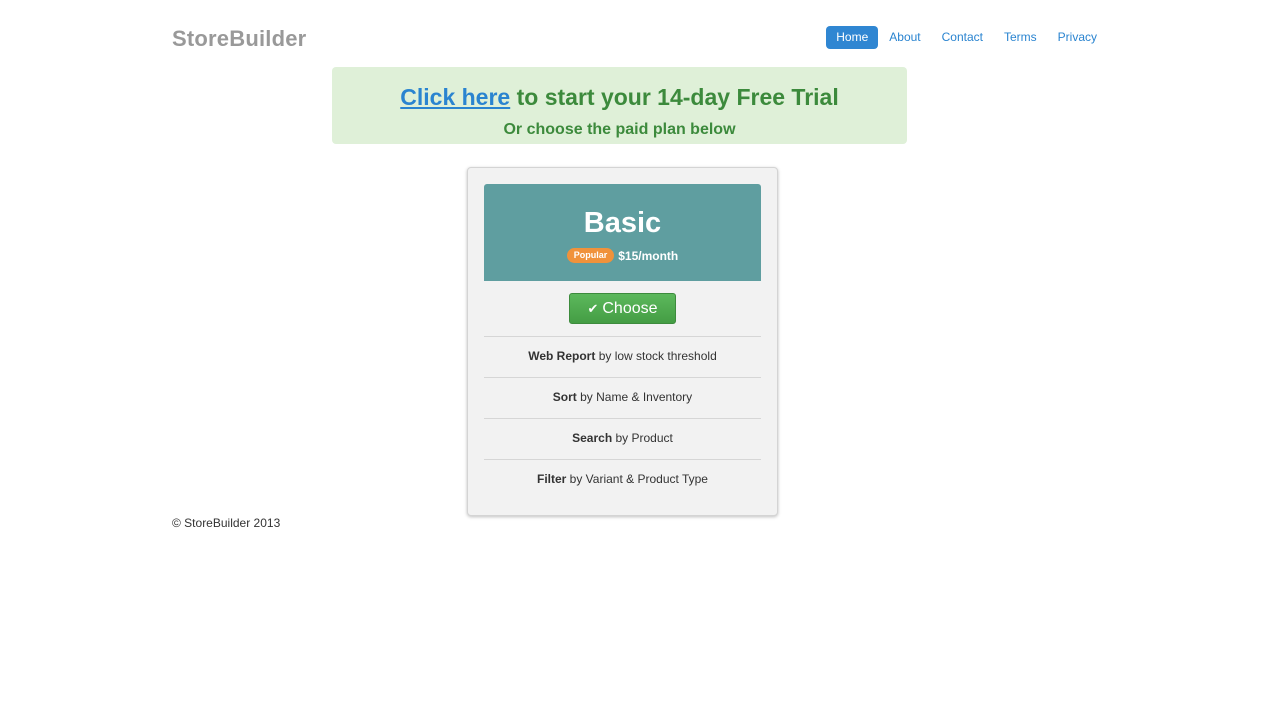 The image size is (1280, 720). I want to click on feature-title: Sort, so click(564, 397).